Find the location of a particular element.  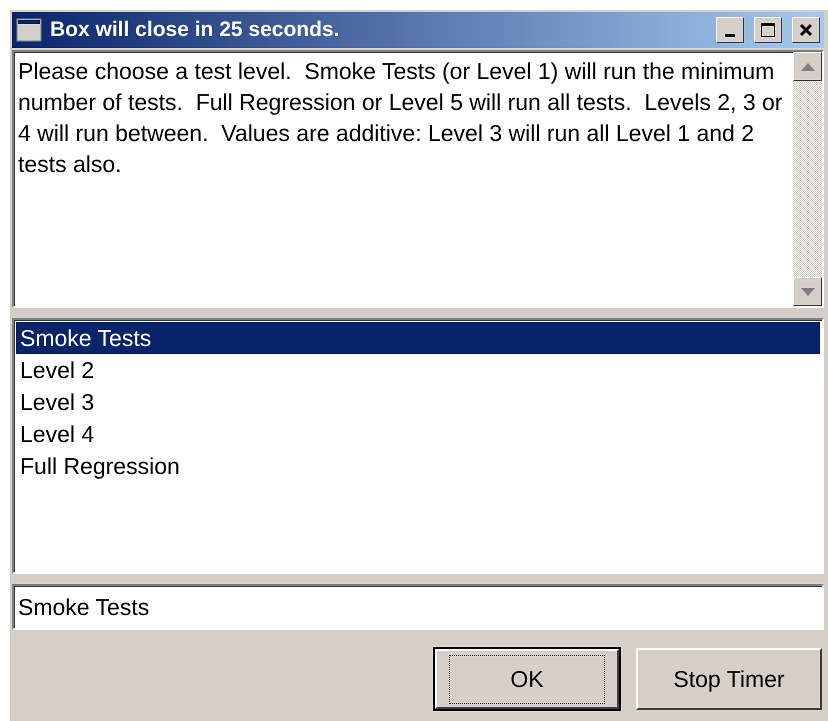

dialog-button: OK is located at coordinates (527, 679).